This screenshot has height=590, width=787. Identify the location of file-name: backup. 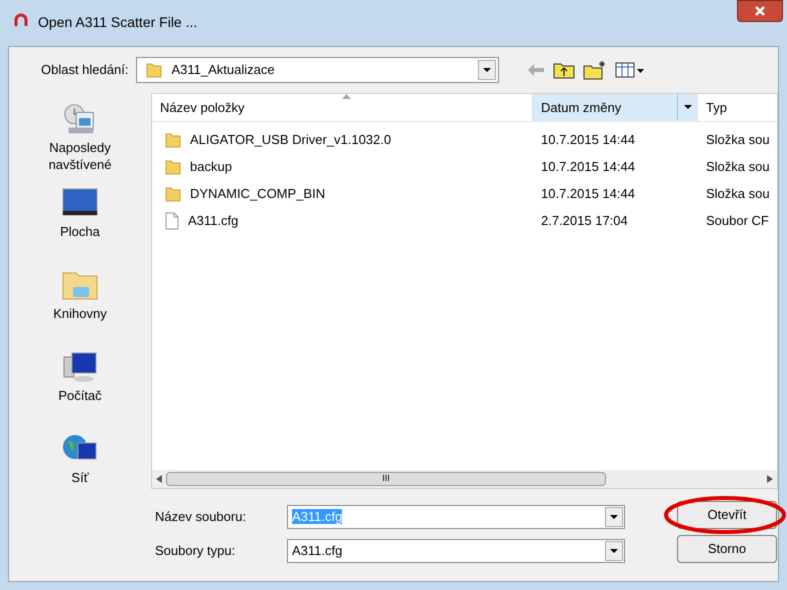
(211, 167).